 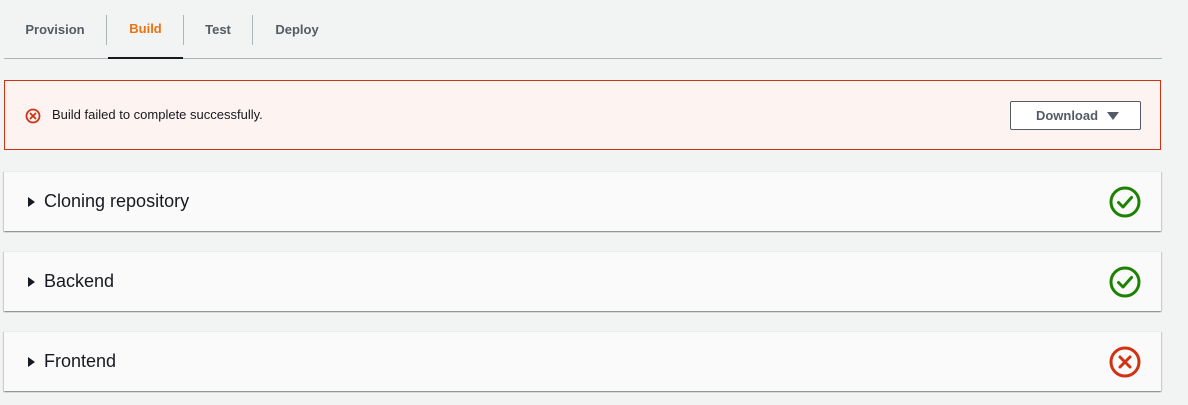 What do you see at coordinates (80, 361) in the screenshot?
I see `step-label: Frontend` at bounding box center [80, 361].